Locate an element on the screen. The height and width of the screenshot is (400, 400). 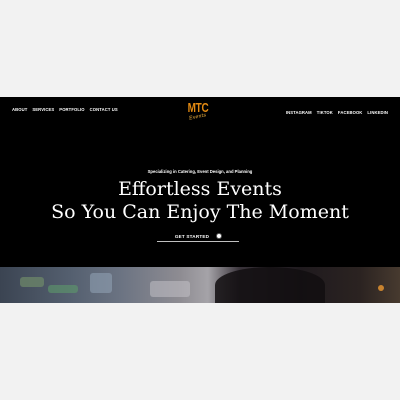
background-video is located at coordinates (200, 285).